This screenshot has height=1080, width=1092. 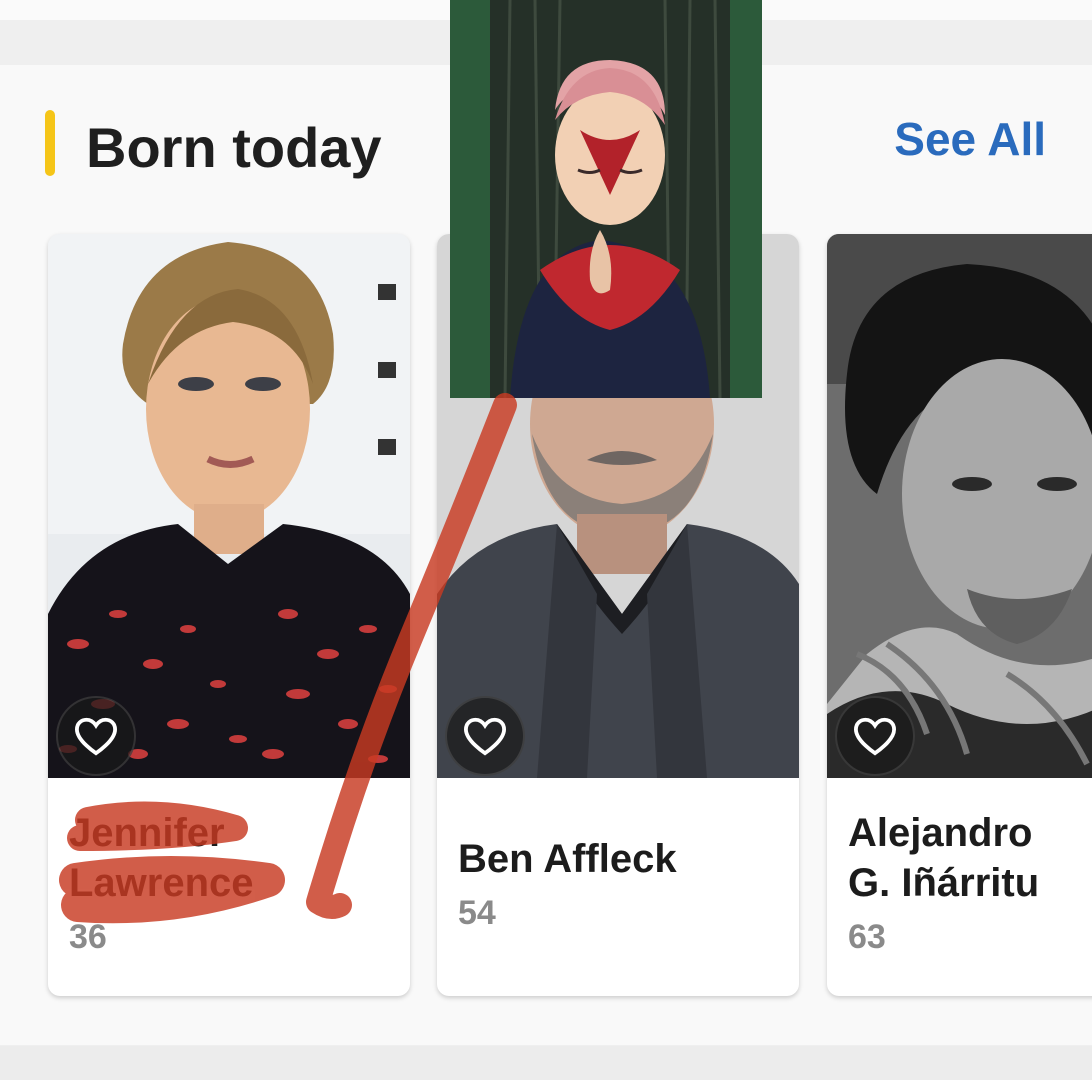 I want to click on person-info: Jennifer Lawrence 36, so click(x=229, y=887).